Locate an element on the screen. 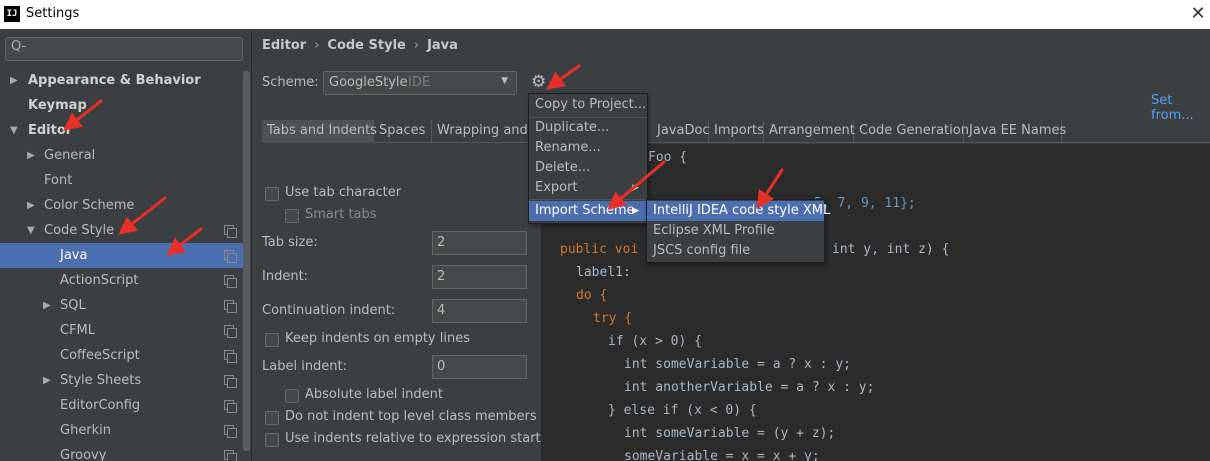  code-line: int someVariable = (y + z); is located at coordinates (730, 433).